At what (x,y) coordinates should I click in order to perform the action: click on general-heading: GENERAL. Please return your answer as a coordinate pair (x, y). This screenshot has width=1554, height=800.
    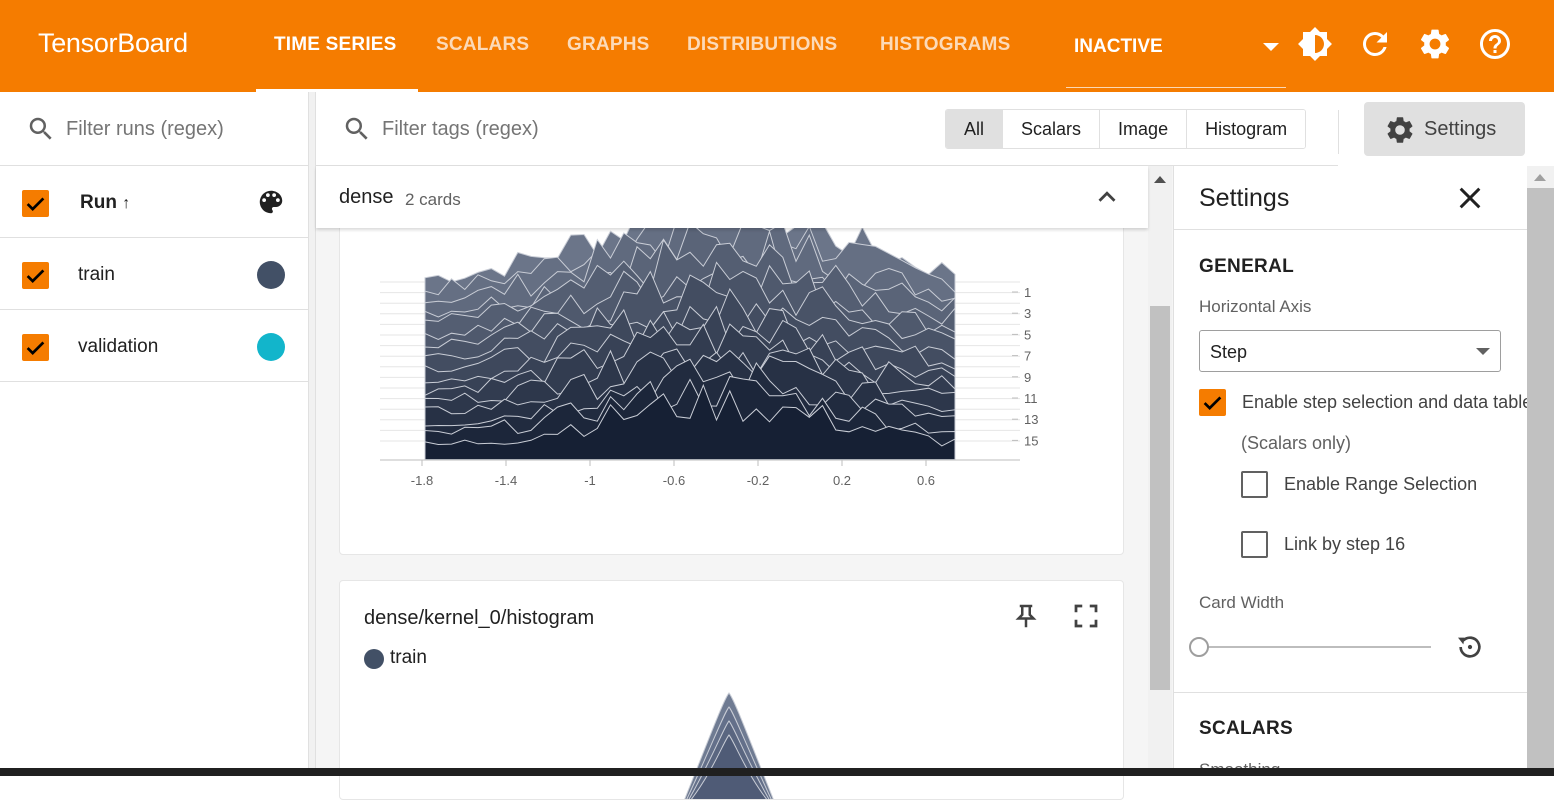
    Looking at the image, I should click on (1246, 266).